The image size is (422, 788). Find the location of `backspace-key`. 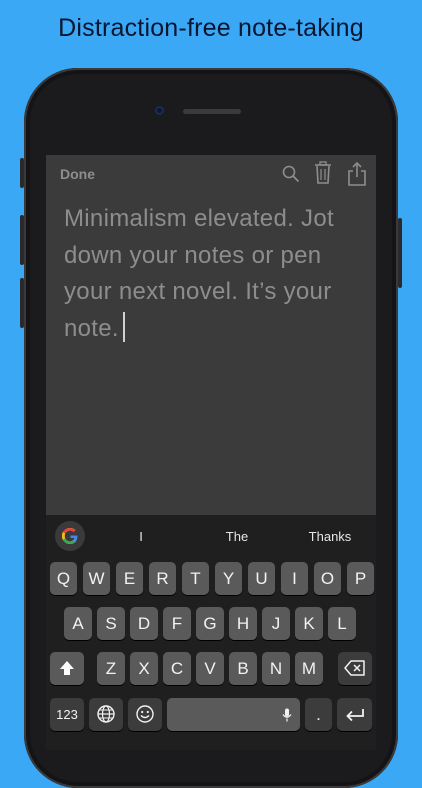

backspace-key is located at coordinates (355, 668).